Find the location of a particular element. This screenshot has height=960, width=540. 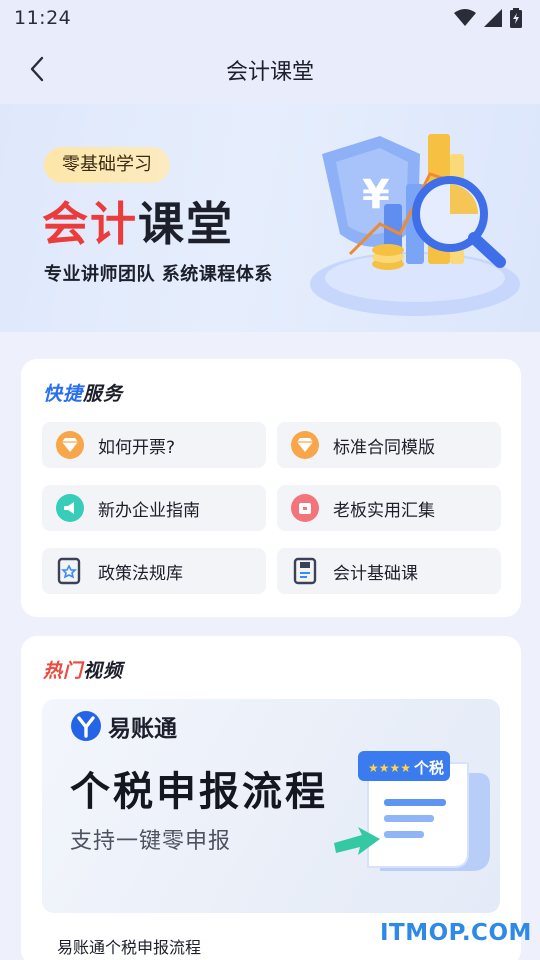

service-label: 老板实用汇集 is located at coordinates (384, 510).